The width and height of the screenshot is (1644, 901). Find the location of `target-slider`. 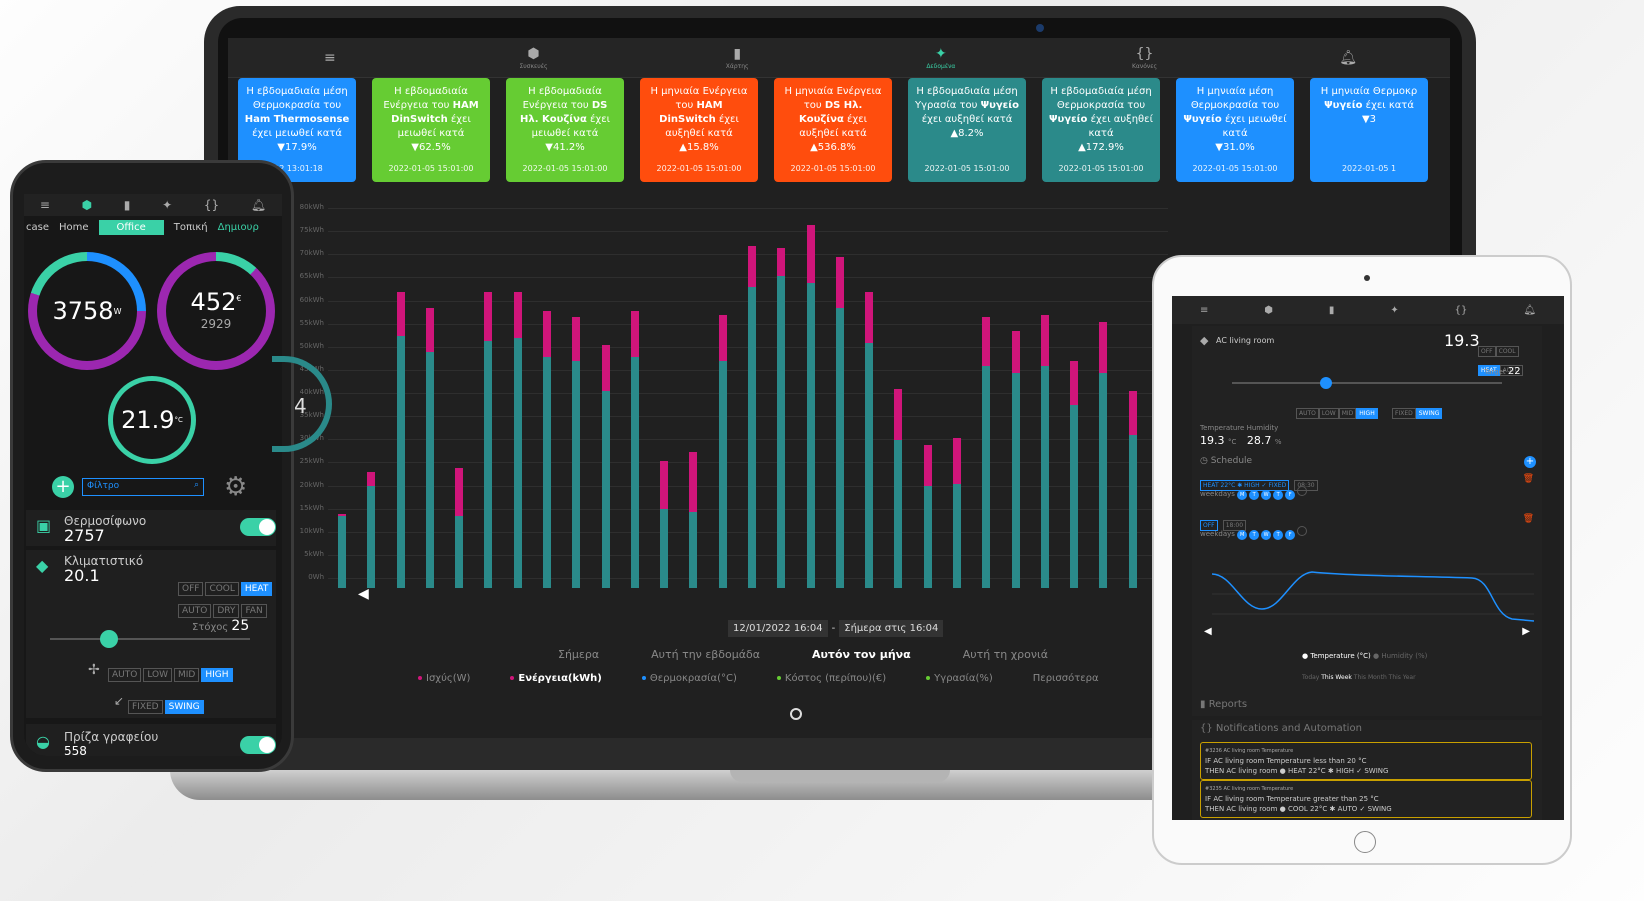

target-slider is located at coordinates (150, 639).